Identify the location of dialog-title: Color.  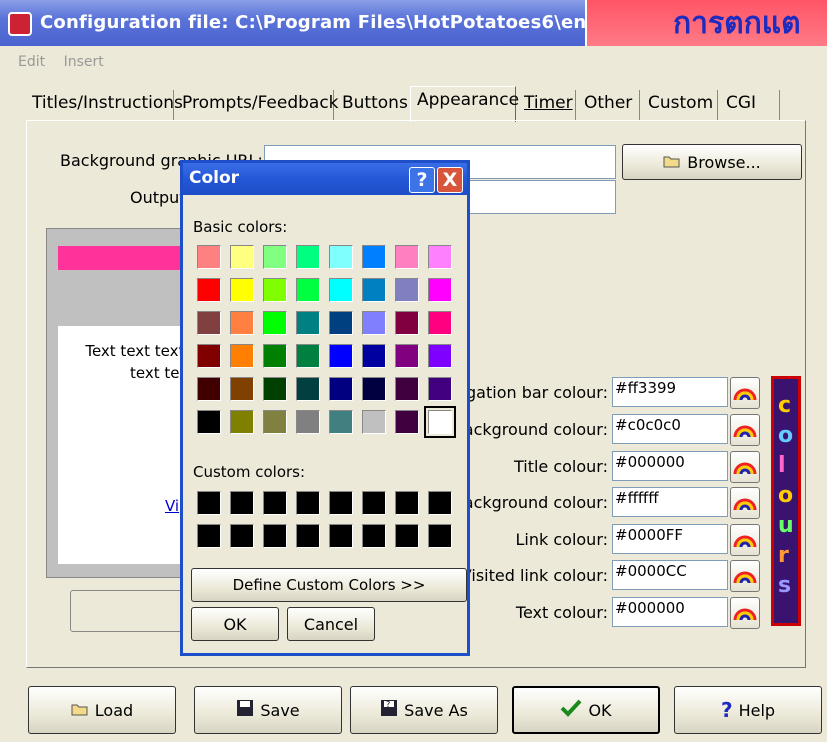
(214, 178).